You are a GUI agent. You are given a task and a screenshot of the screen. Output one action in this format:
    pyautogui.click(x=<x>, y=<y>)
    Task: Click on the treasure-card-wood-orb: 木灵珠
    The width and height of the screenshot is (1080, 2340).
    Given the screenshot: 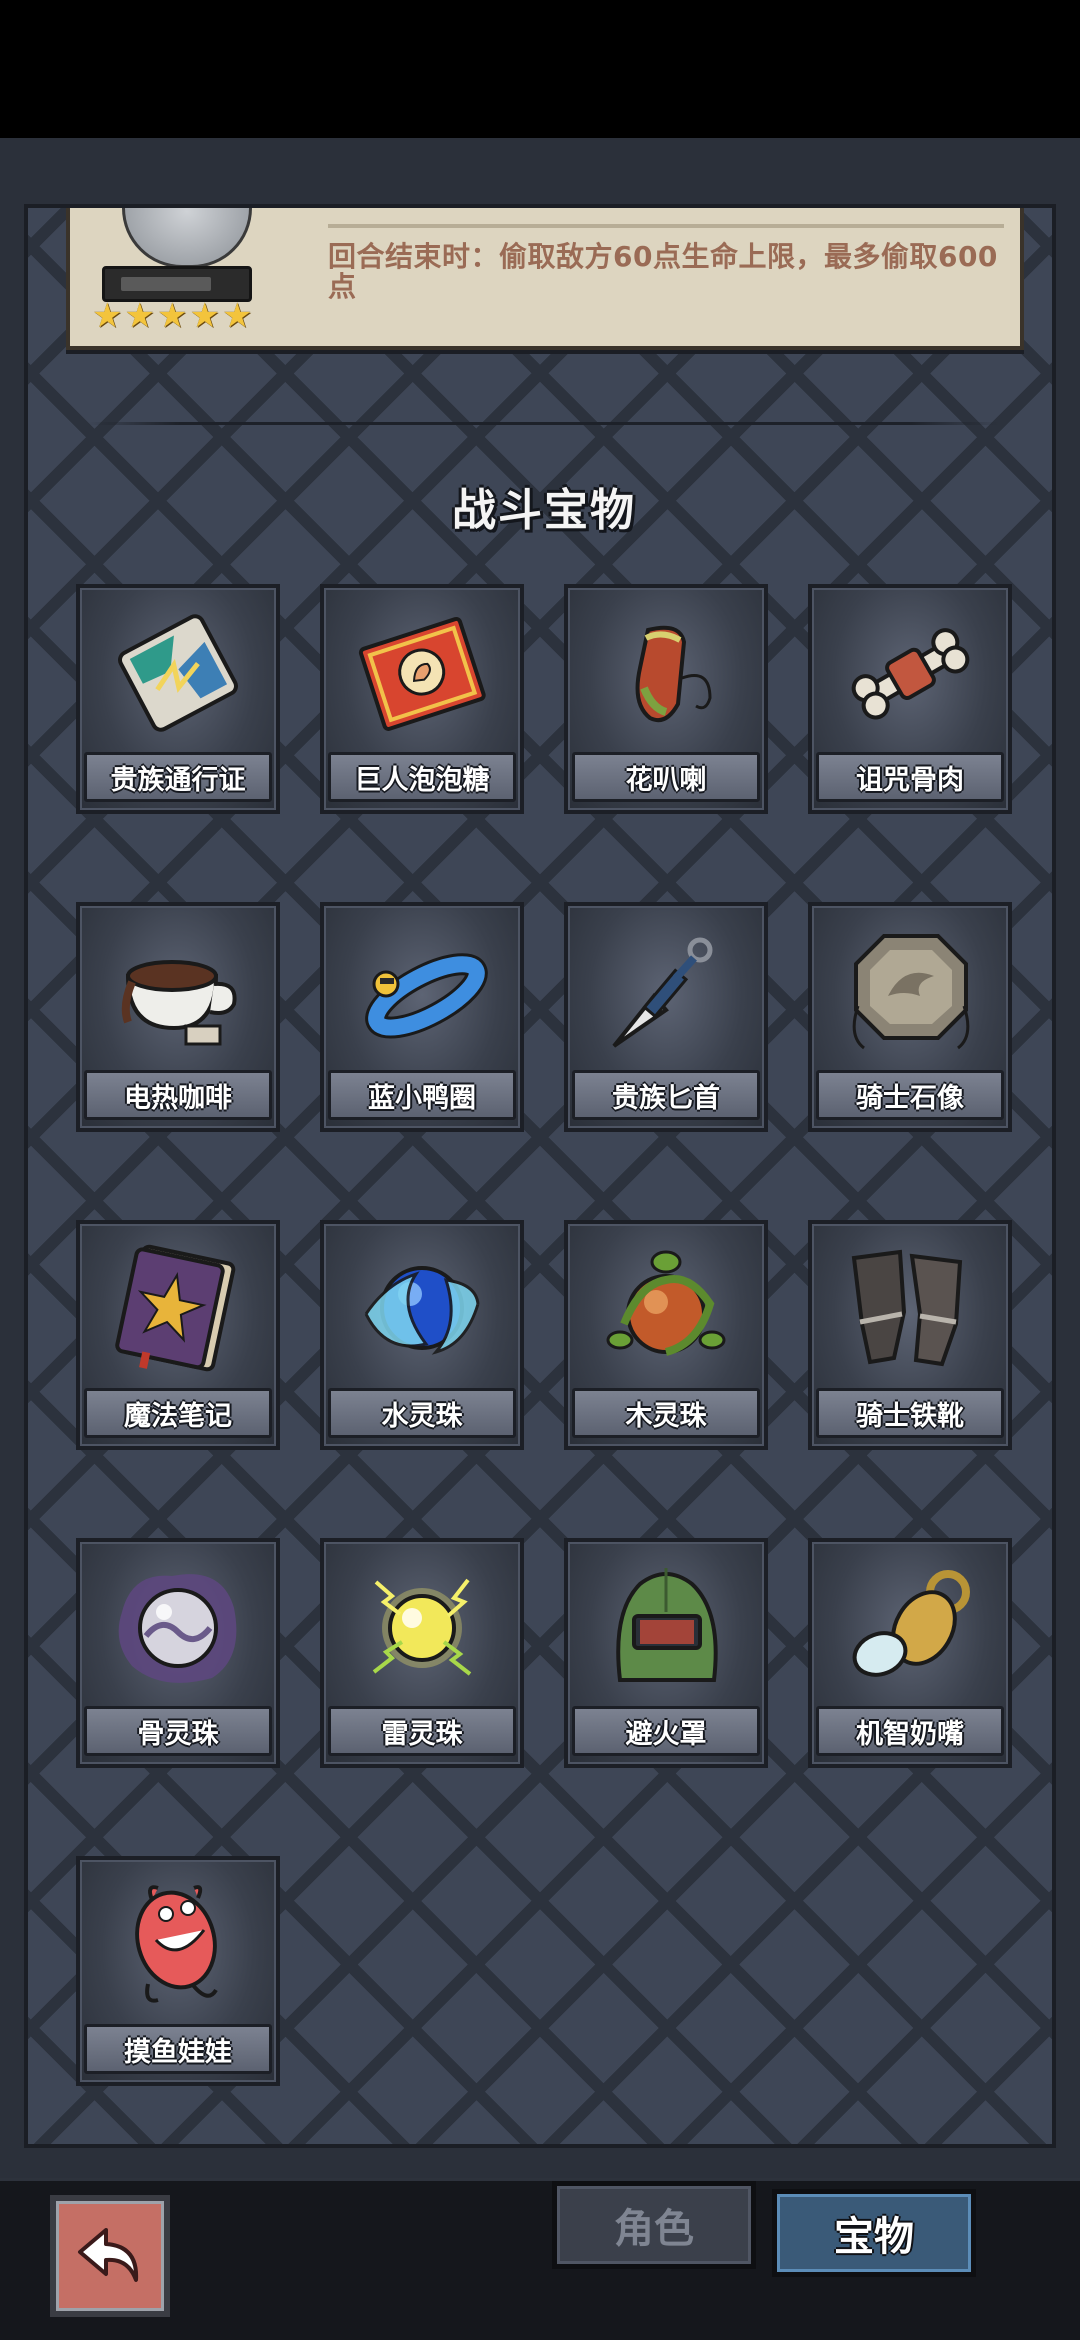 What is the action you would take?
    pyautogui.click(x=666, y=1335)
    